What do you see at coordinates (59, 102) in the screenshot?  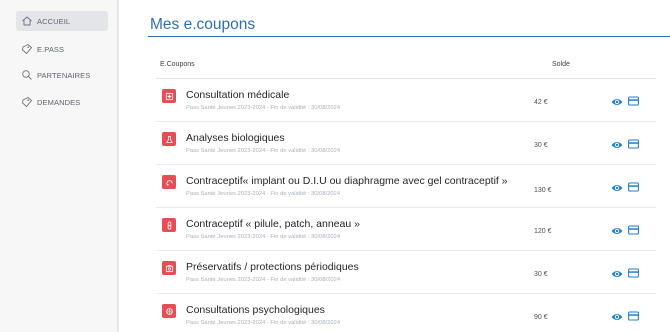 I see `sidebar-item-label: DEMANDES` at bounding box center [59, 102].